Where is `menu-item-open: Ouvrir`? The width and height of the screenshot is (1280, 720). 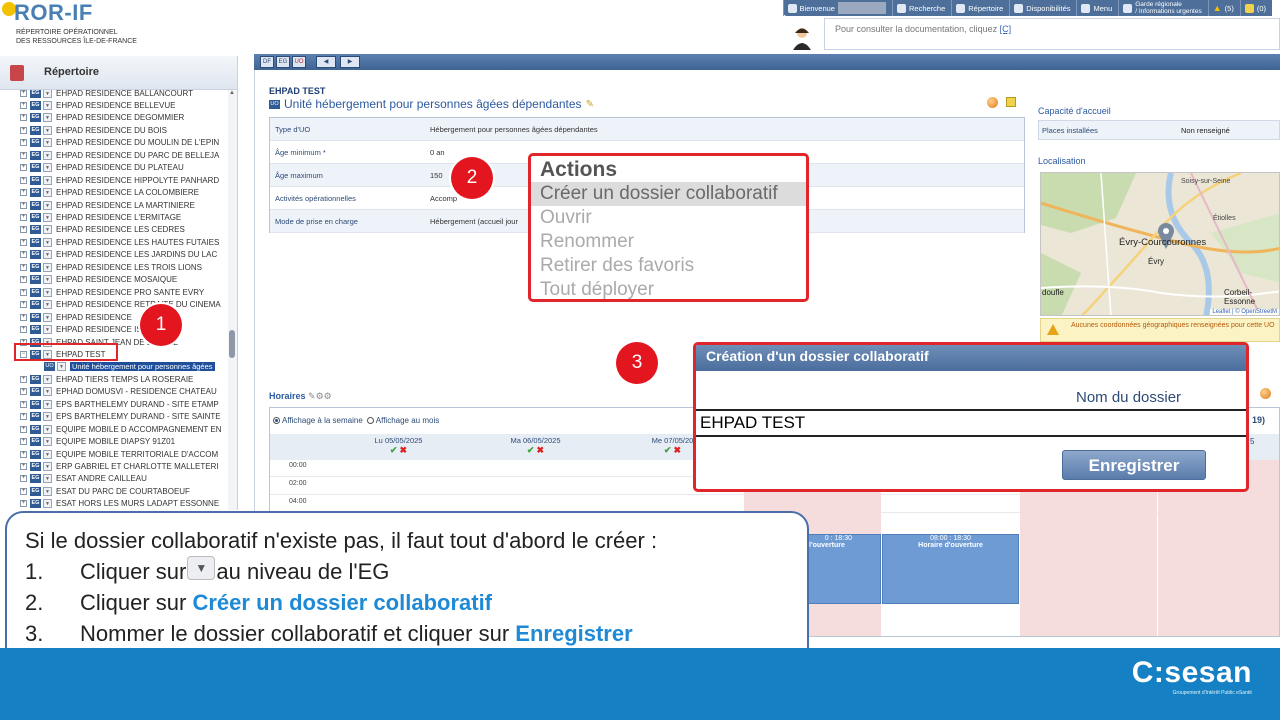 menu-item-open: Ouvrir is located at coordinates (668, 218).